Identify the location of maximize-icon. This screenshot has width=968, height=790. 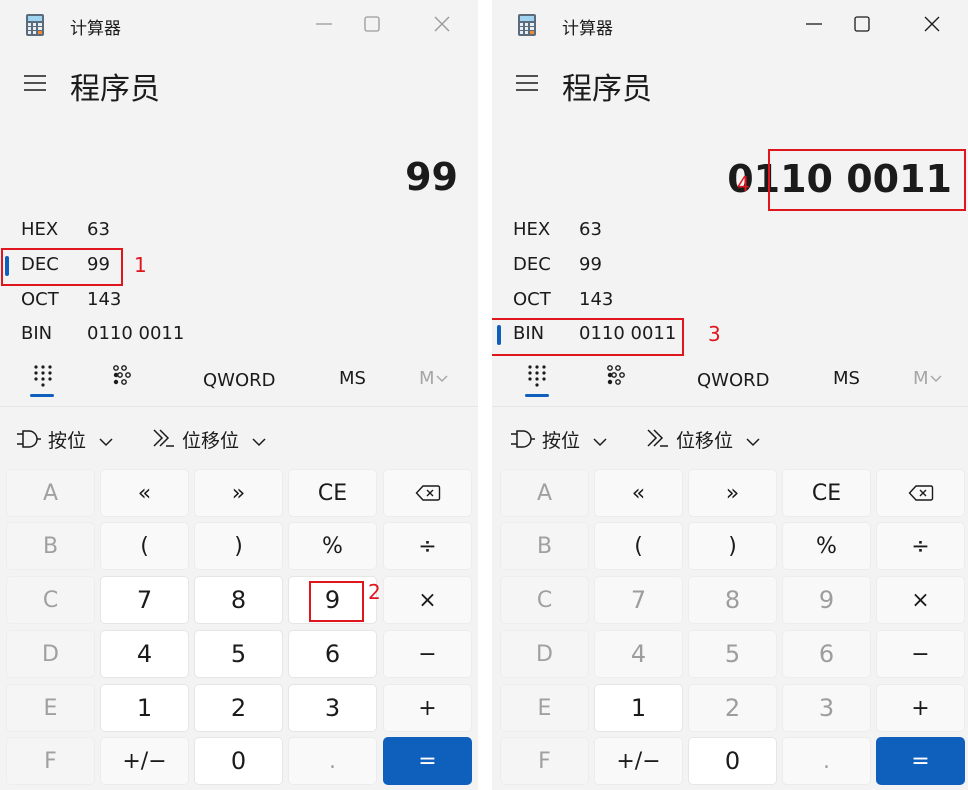
(862, 24).